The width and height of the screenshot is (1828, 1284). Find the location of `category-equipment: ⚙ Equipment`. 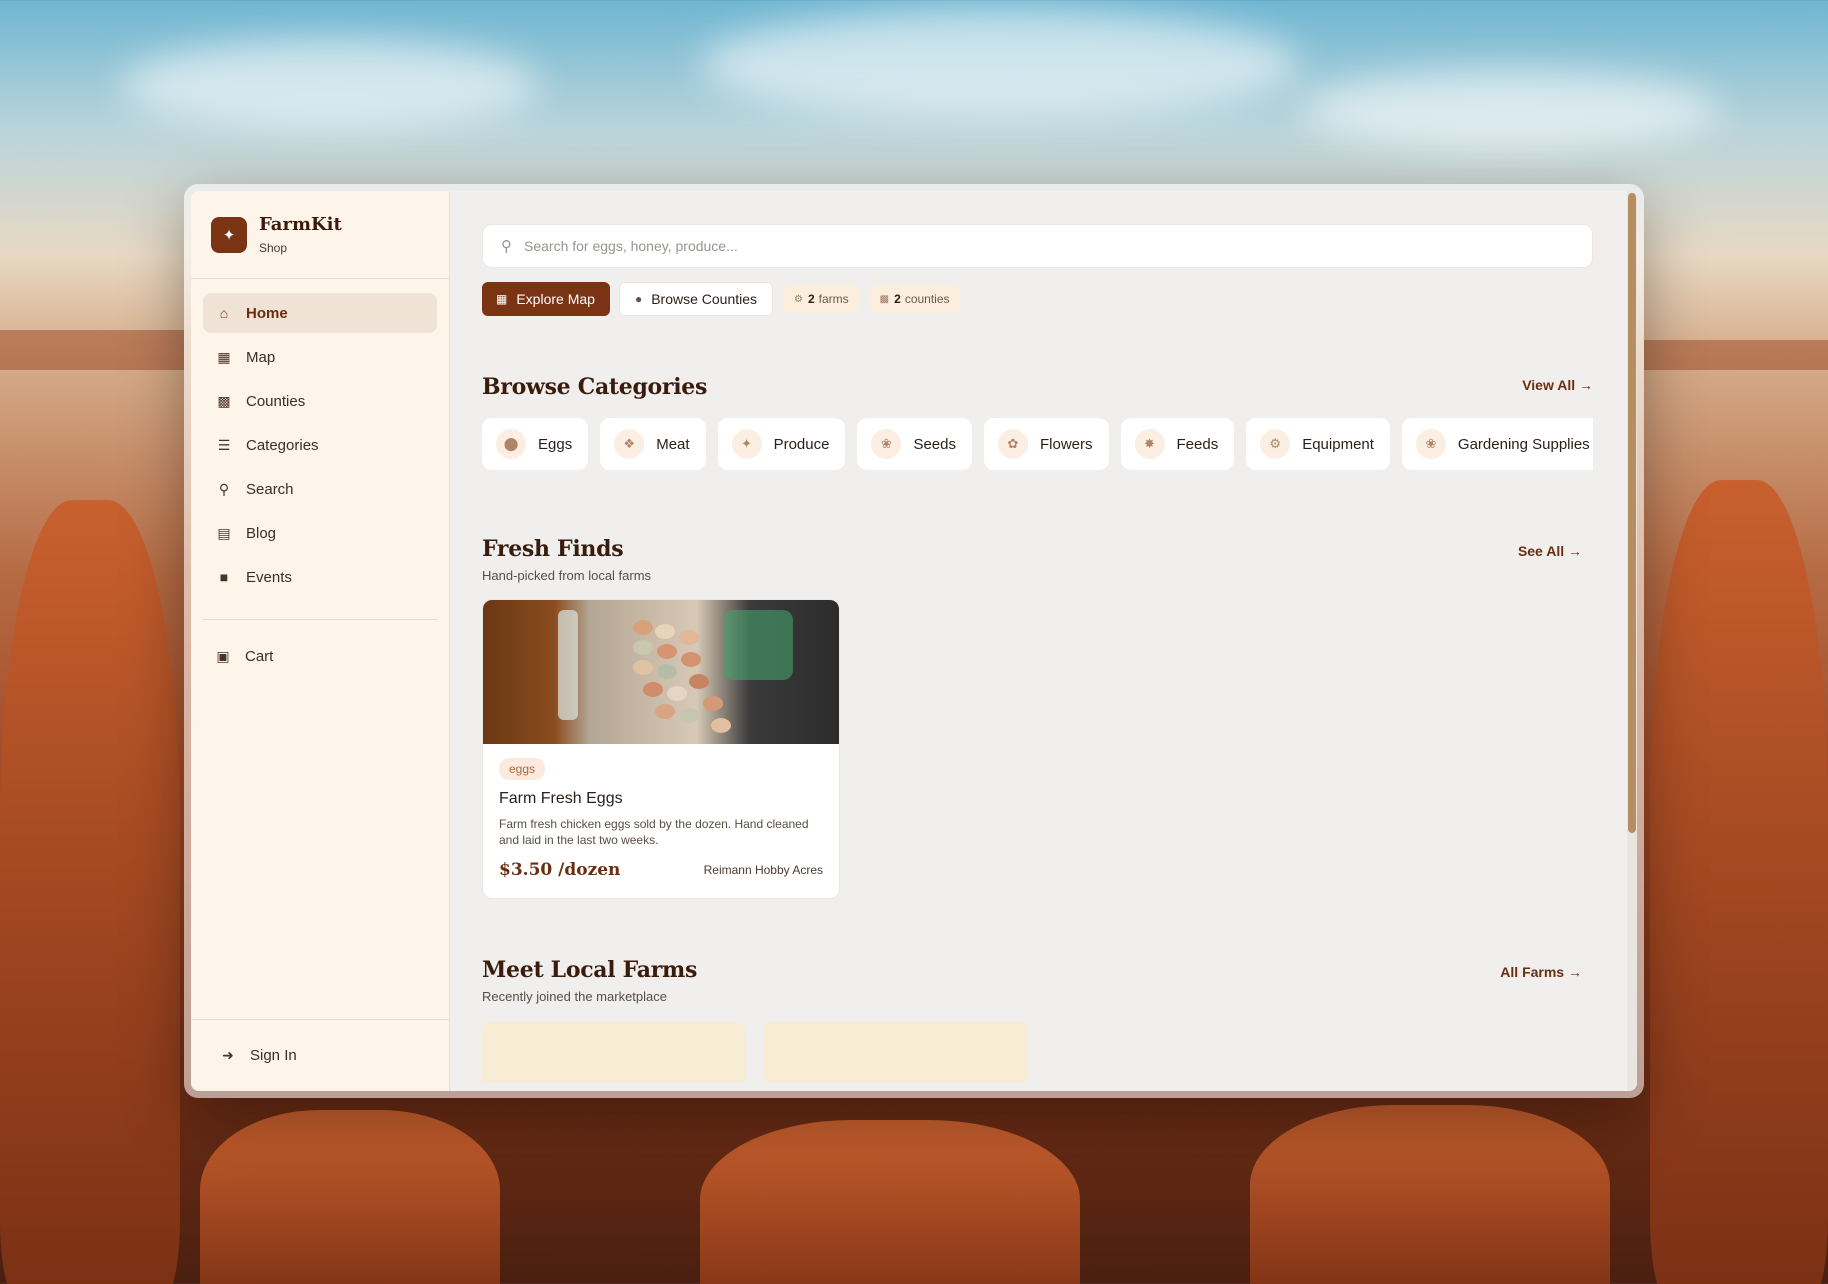

category-equipment: ⚙ Equipment is located at coordinates (1318, 444).